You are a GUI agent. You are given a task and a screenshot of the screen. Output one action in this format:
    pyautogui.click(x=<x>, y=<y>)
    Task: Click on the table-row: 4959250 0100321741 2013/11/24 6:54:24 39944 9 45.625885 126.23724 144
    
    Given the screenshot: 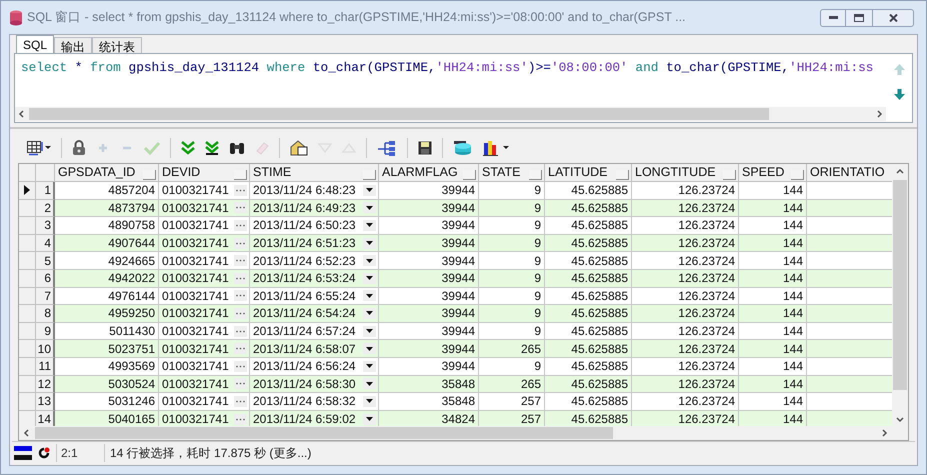 What is the action you would take?
    pyautogui.click(x=473, y=314)
    